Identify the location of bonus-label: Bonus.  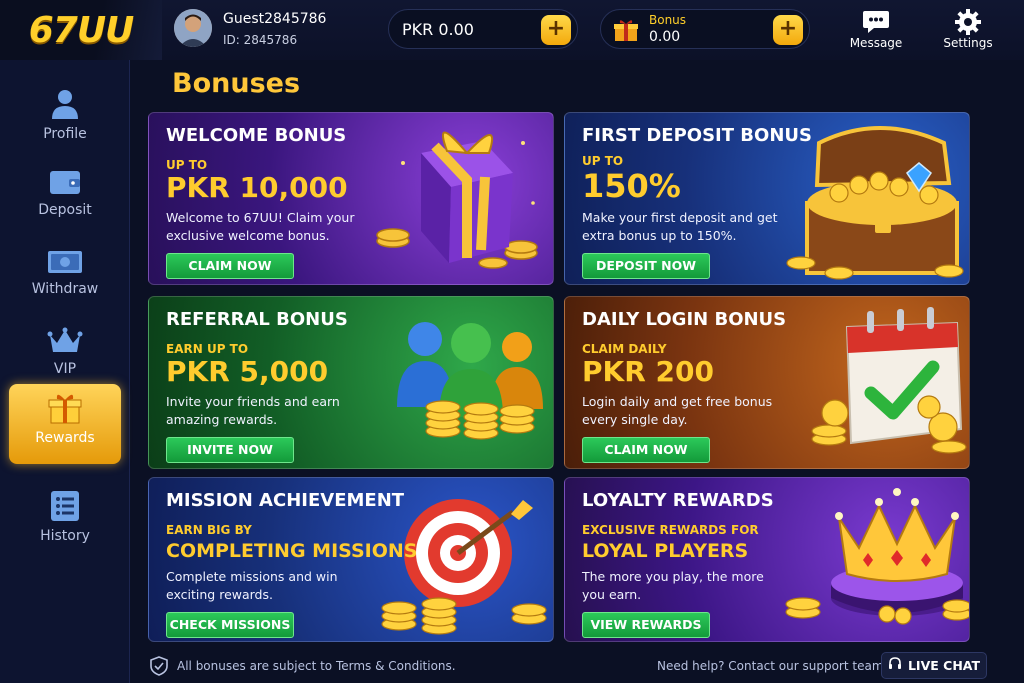
(668, 20).